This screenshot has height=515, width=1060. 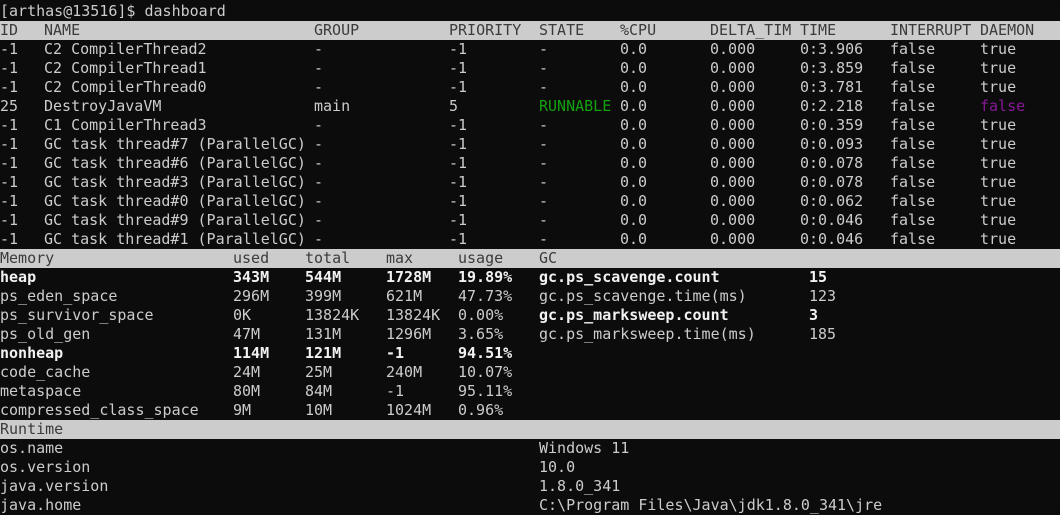 What do you see at coordinates (530, 486) in the screenshot?
I see `runtime-row: java.version 1.8.0_341` at bounding box center [530, 486].